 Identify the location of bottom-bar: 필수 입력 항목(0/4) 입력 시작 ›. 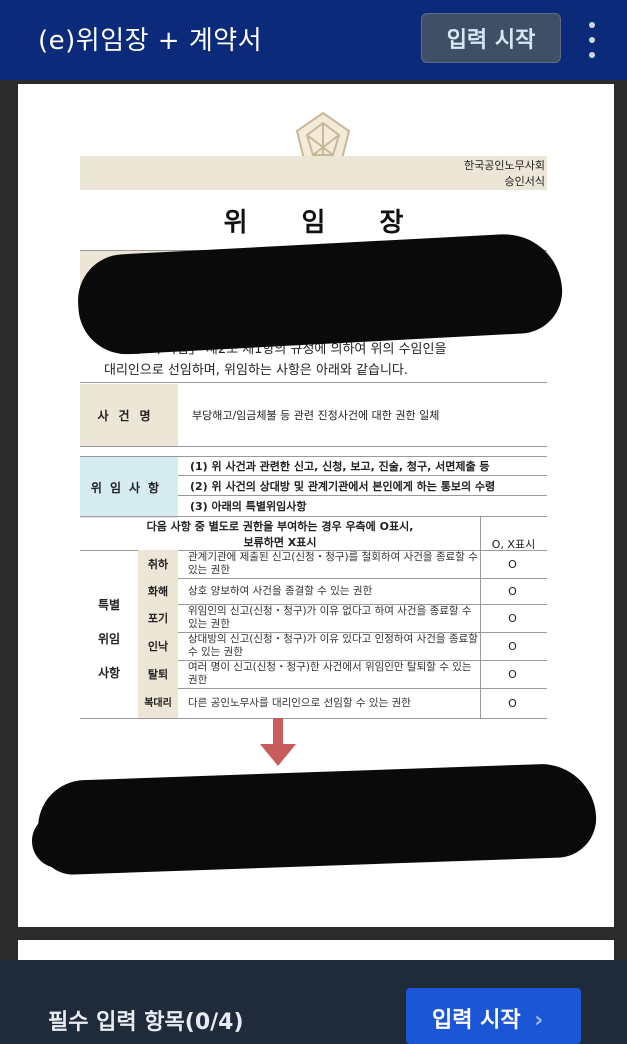
(313, 1002).